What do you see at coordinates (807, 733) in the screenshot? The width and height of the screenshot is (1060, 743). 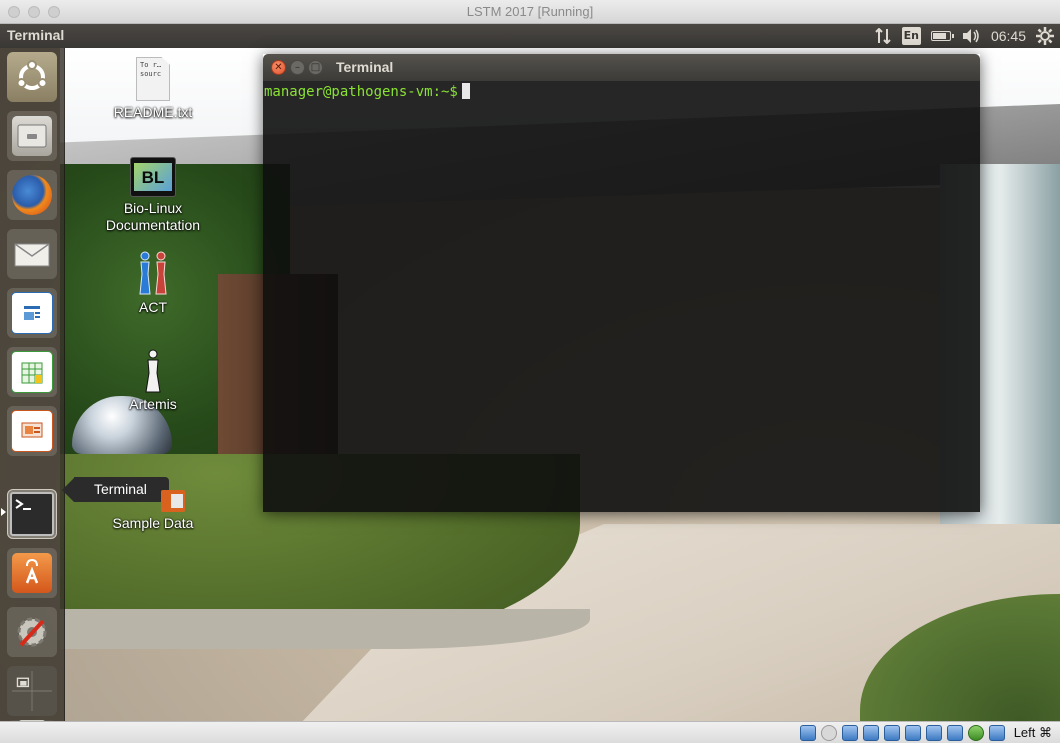 I see `hard-disk-icon` at bounding box center [807, 733].